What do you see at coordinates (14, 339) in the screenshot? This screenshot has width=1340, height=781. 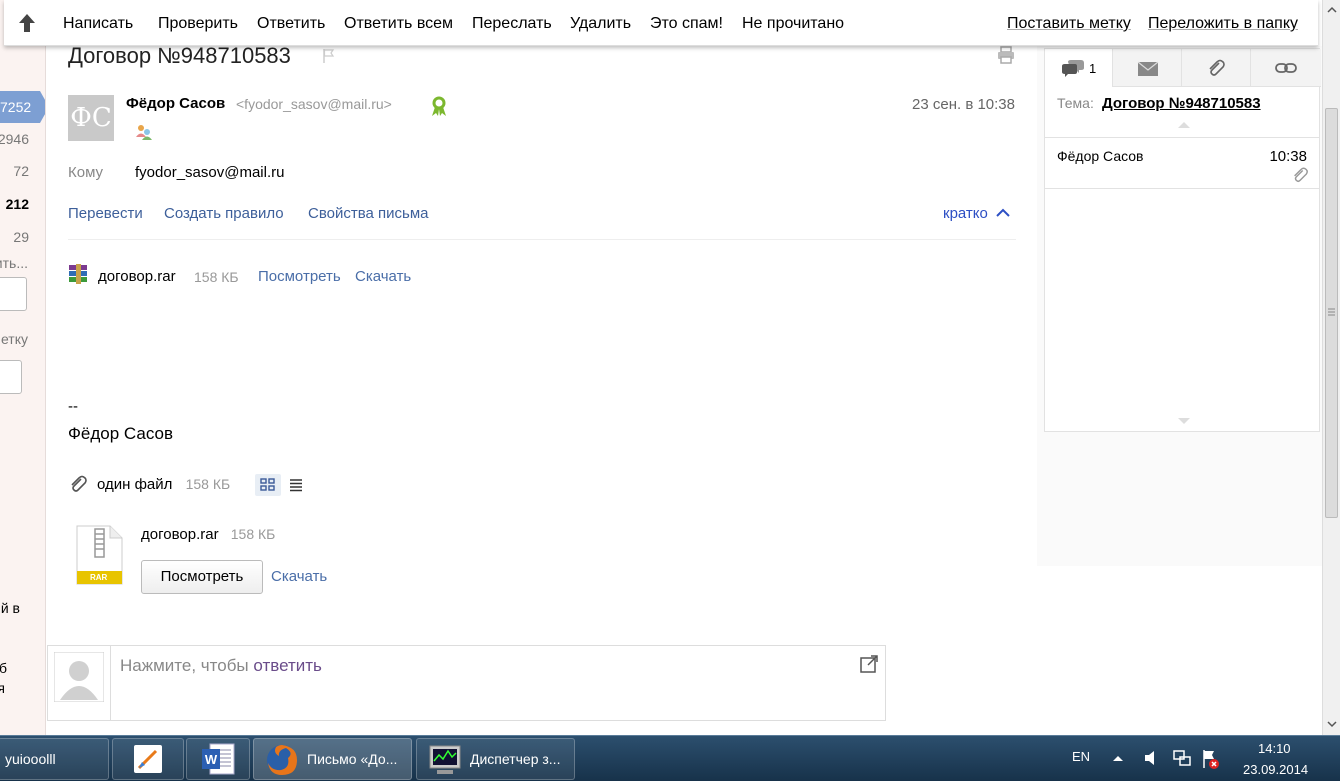 I see `sidebar-text: етку` at bounding box center [14, 339].